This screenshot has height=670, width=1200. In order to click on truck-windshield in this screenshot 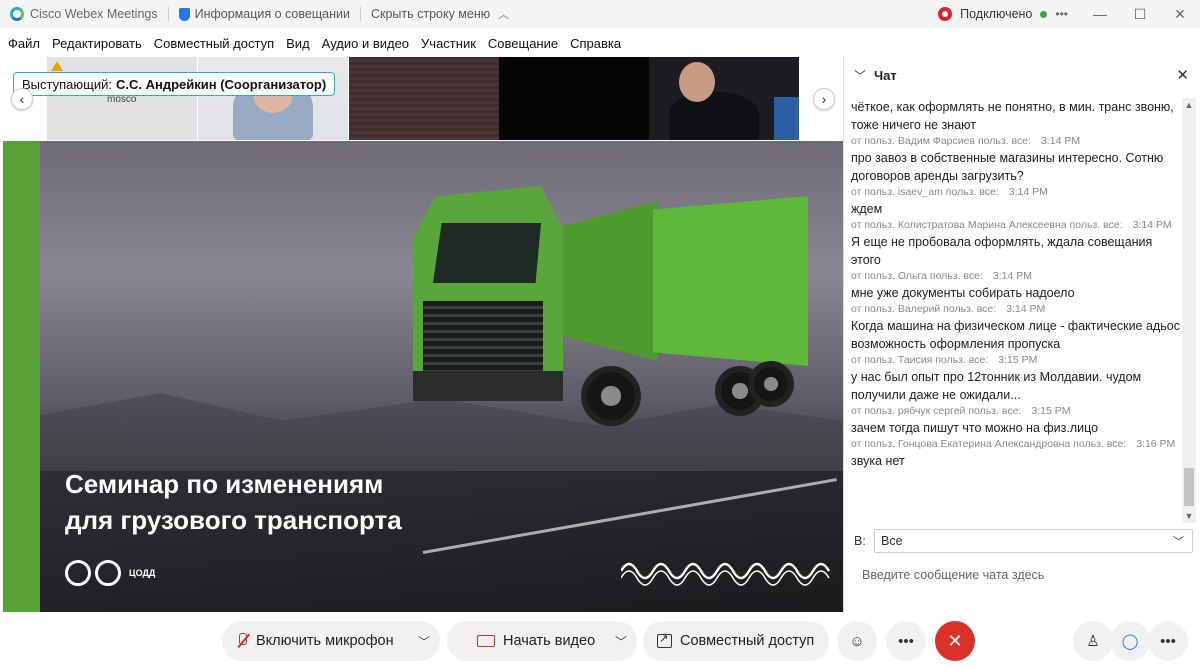, I will do `click(487, 253)`.